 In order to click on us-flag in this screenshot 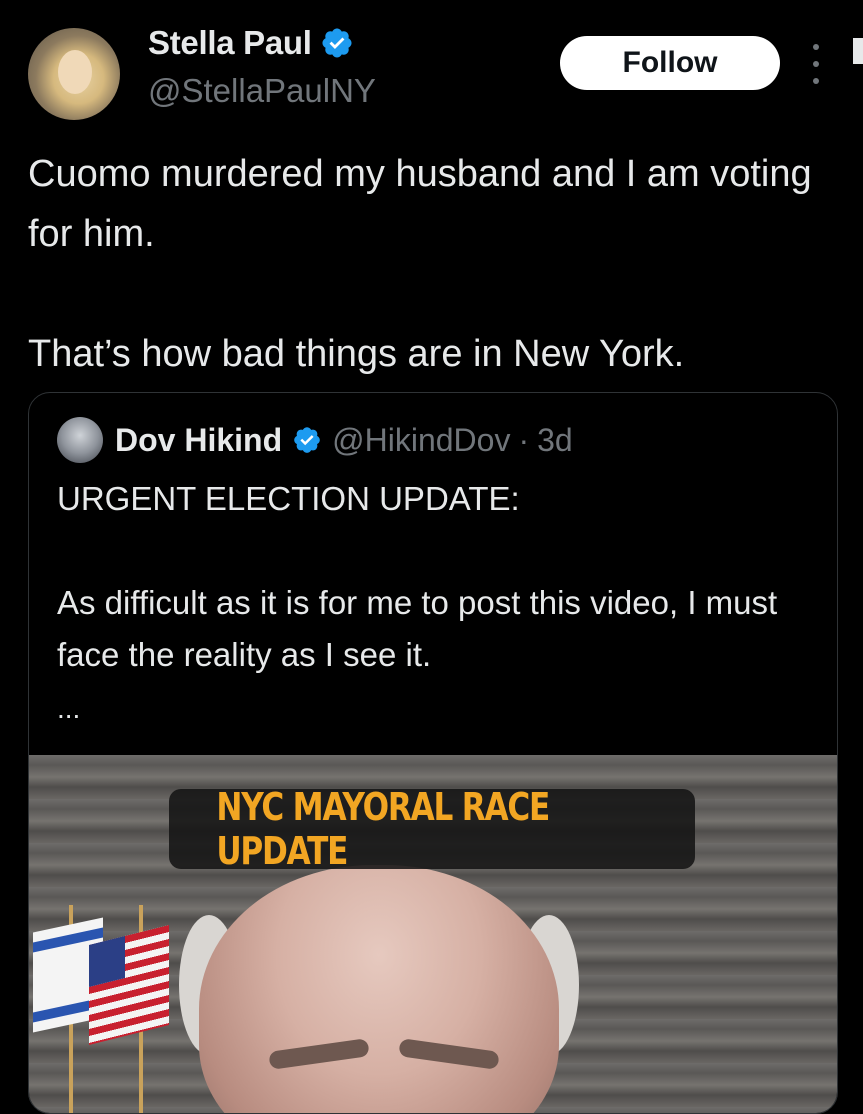, I will do `click(129, 985)`.